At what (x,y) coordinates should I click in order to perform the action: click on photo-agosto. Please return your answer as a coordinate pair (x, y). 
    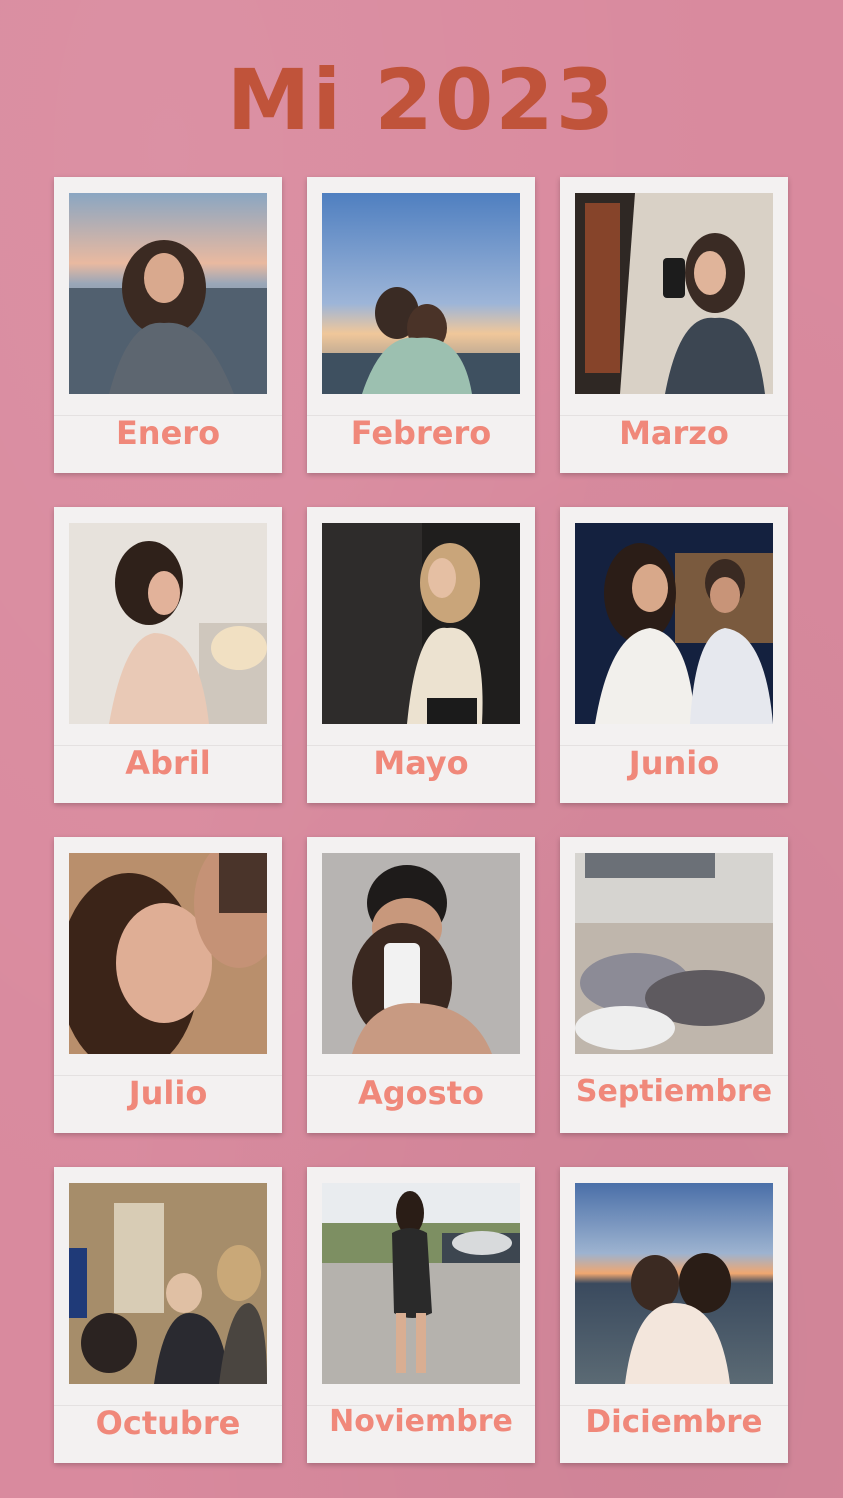
    Looking at the image, I should click on (421, 953).